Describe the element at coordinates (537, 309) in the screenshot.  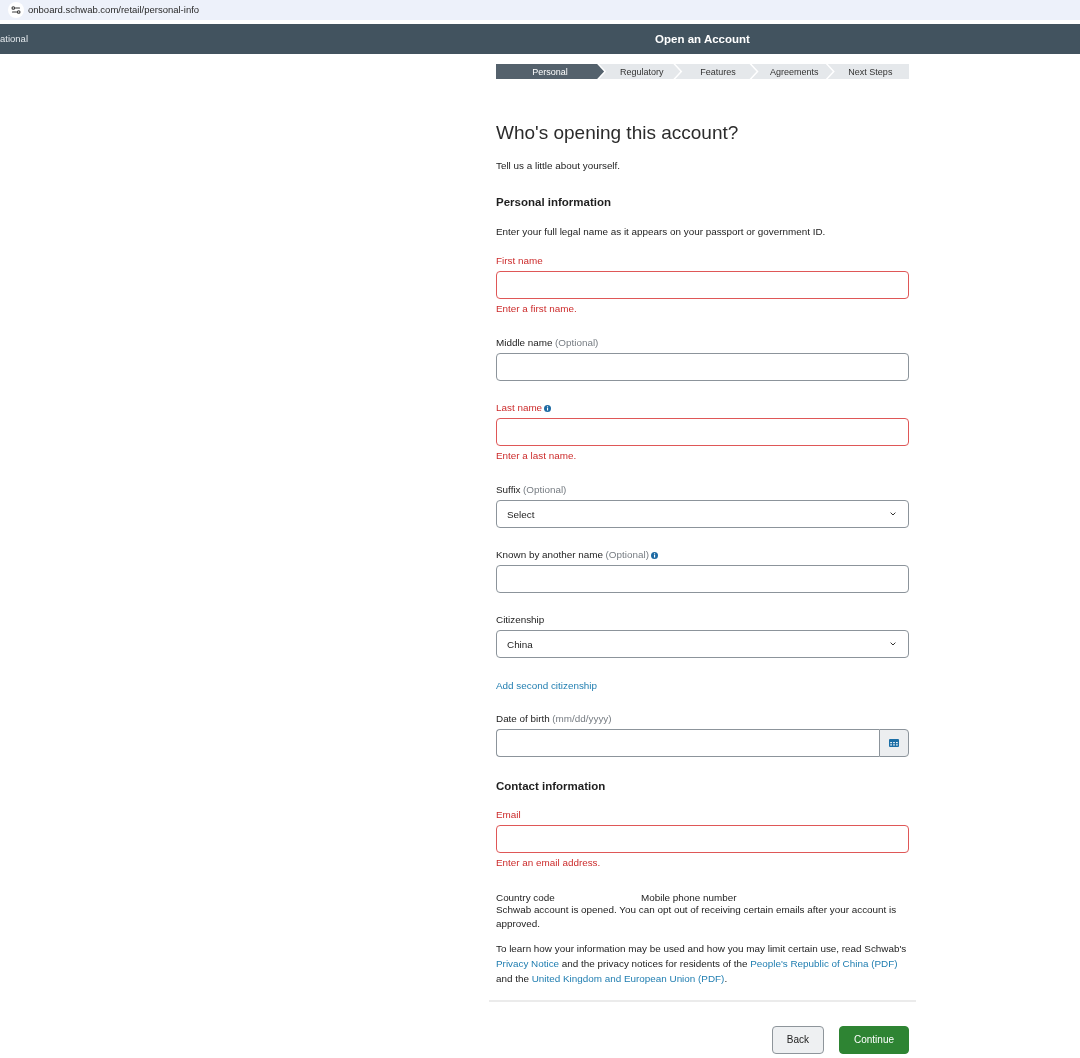
I see `error-message: Enter a first name.` at that location.